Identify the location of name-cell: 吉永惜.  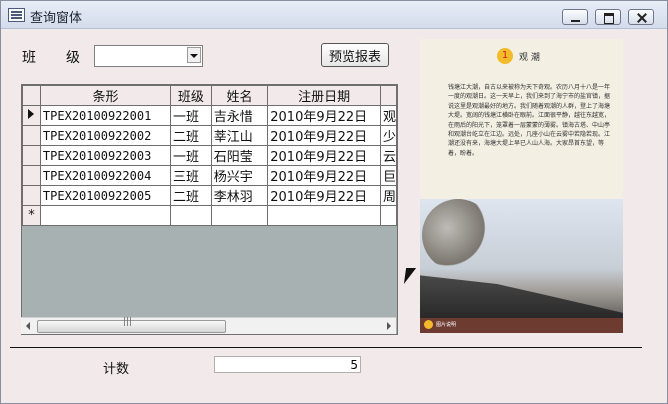
(239, 115).